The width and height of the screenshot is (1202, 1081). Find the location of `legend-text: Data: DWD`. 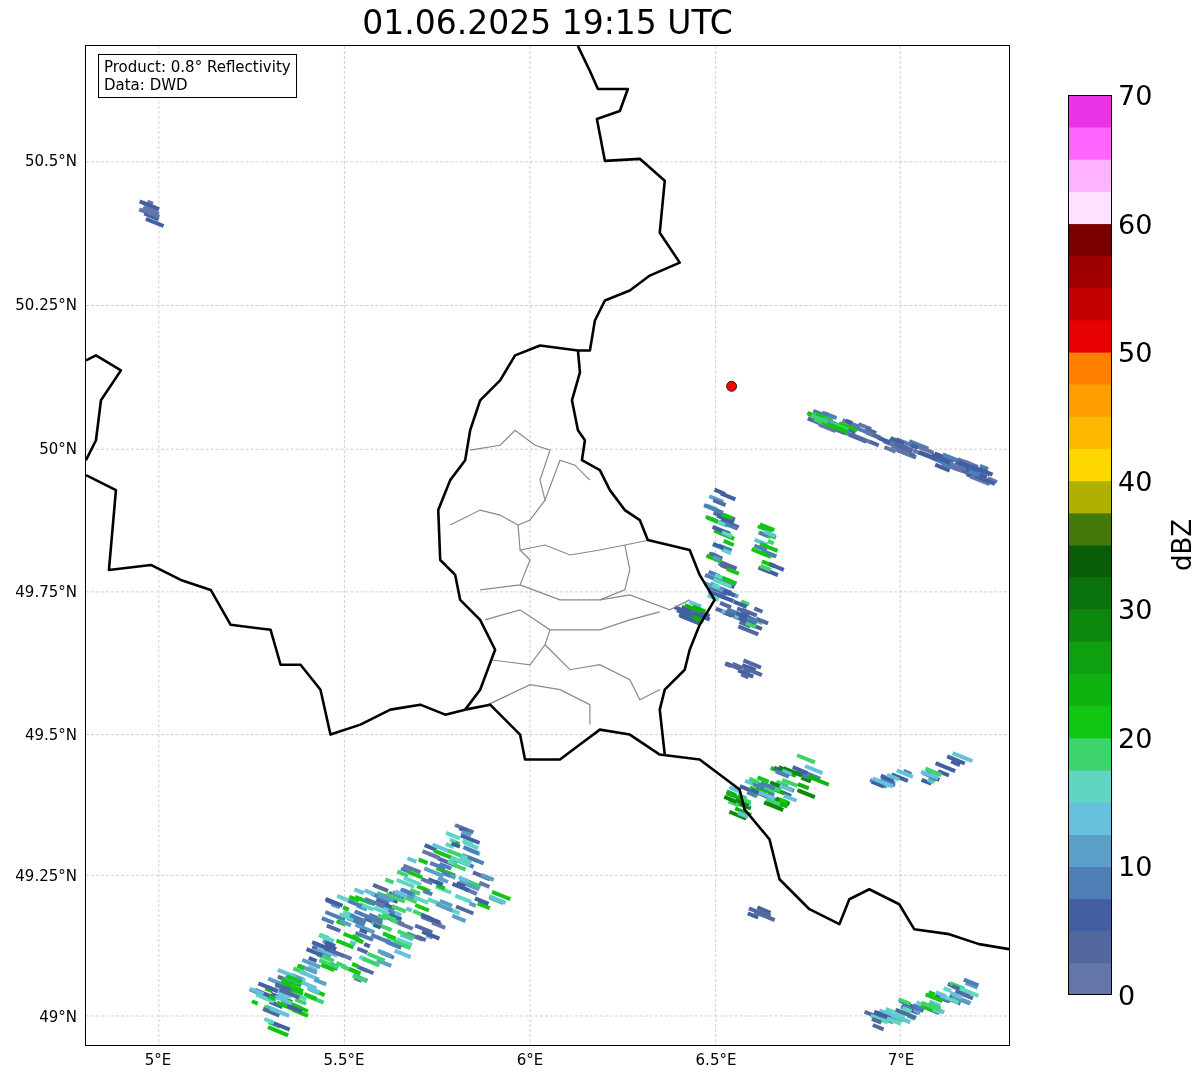

legend-text: Data: DWD is located at coordinates (146, 85).